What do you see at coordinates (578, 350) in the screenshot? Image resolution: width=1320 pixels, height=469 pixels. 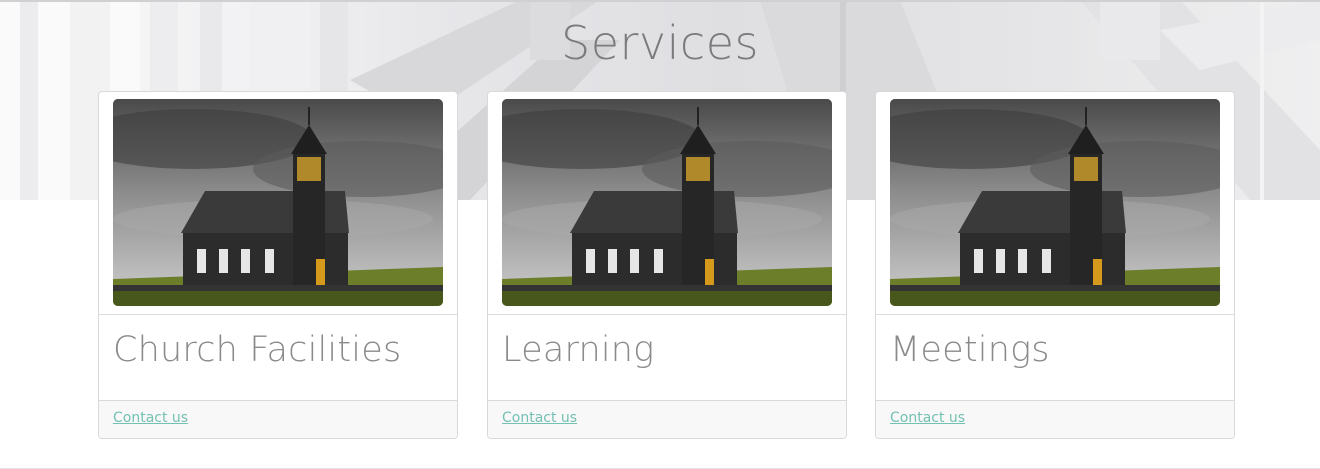 I see `card-title: Learning` at bounding box center [578, 350].